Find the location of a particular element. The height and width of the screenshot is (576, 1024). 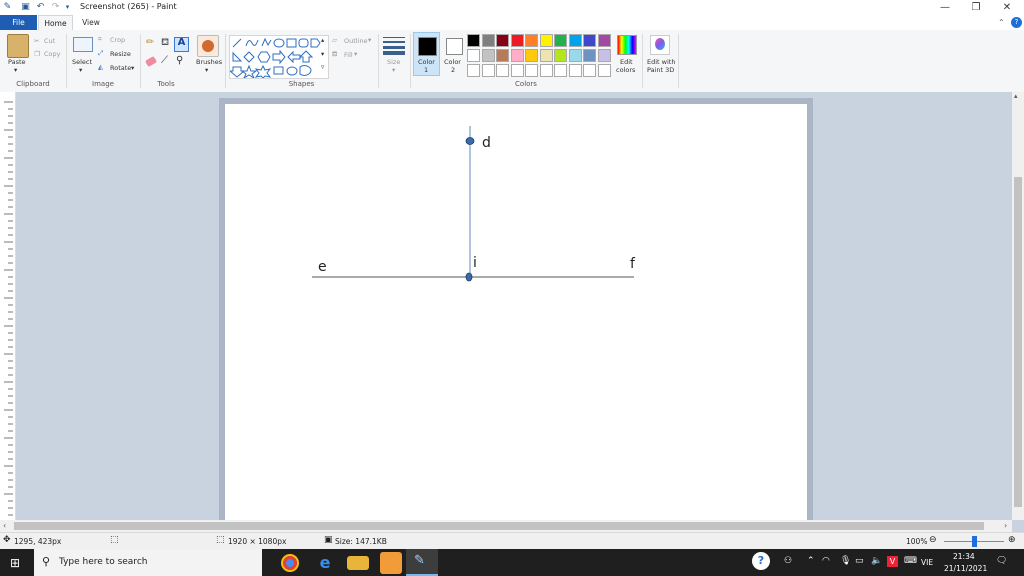

scroll-up-icon: ▴ is located at coordinates (1016, 96).